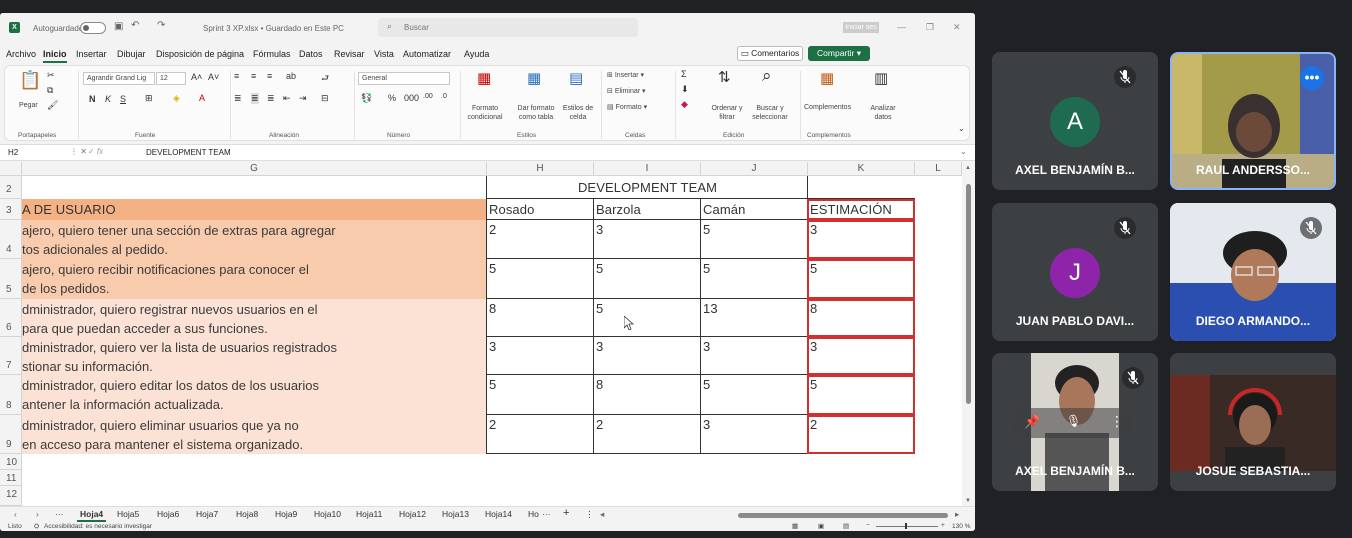  I want to click on conditional-format-icon: ▦, so click(484, 78).